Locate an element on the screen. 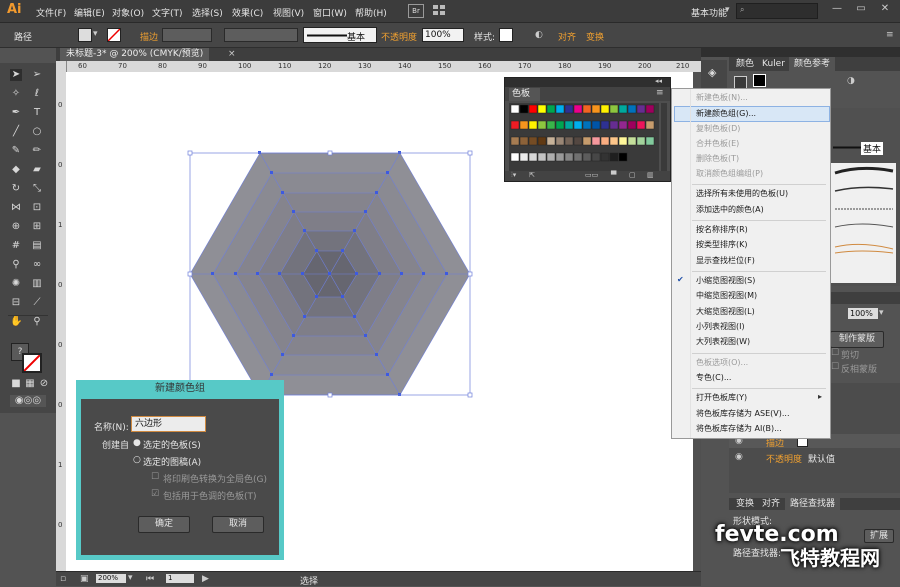 The height and width of the screenshot is (587, 900). swatch-grid is located at coordinates (584, 137).